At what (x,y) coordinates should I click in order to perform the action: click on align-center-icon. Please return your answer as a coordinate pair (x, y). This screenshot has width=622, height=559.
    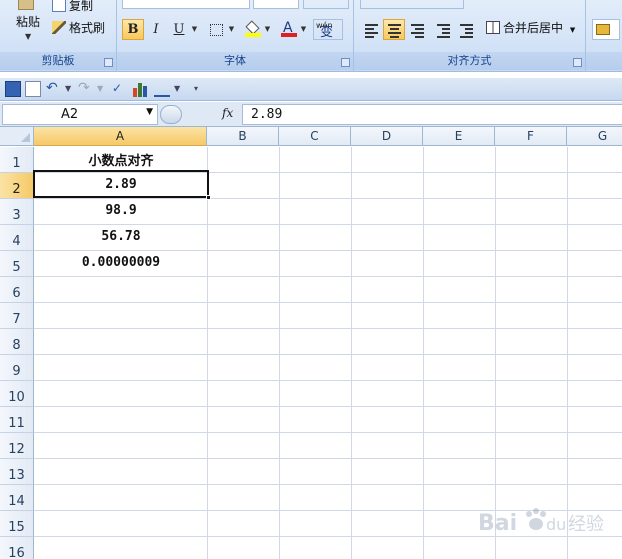
    Looking at the image, I should click on (394, 32).